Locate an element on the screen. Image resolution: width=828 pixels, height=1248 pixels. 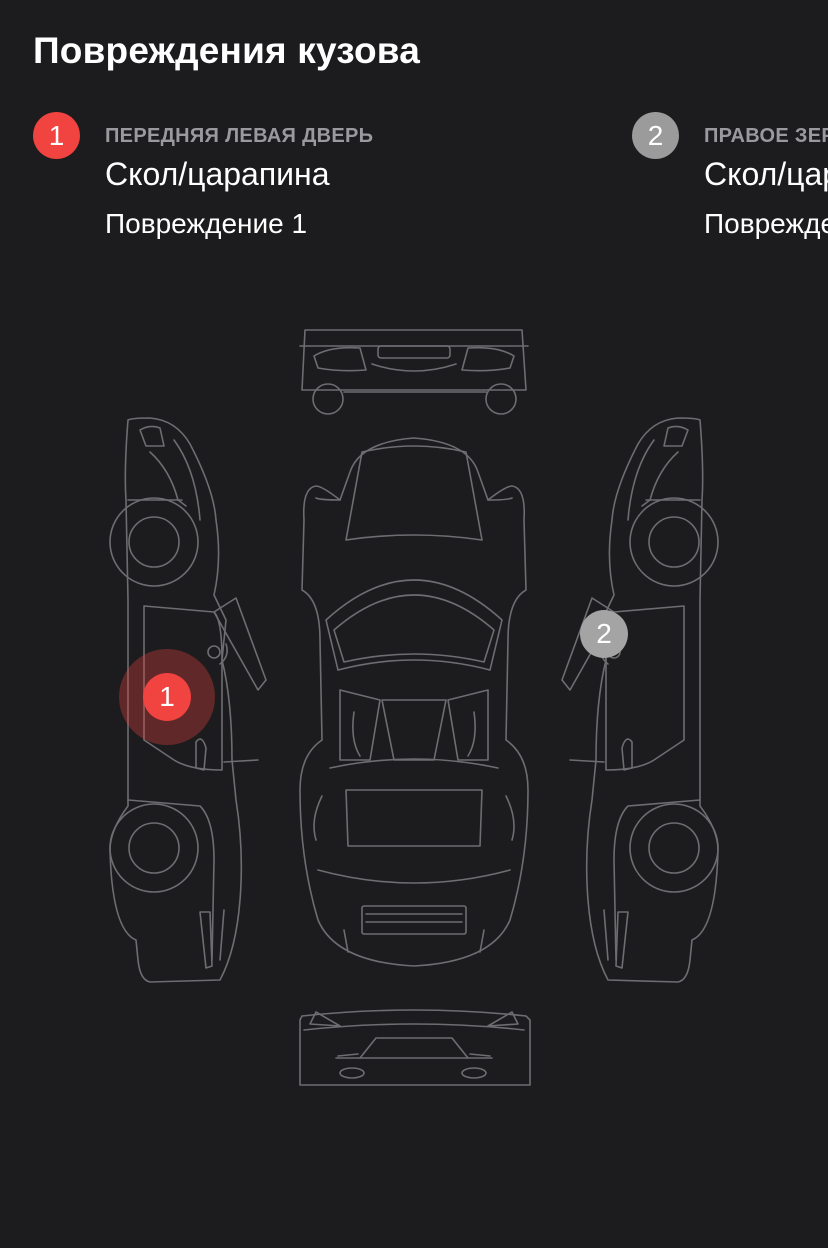
damage-marker-2: 2 is located at coordinates (604, 634).